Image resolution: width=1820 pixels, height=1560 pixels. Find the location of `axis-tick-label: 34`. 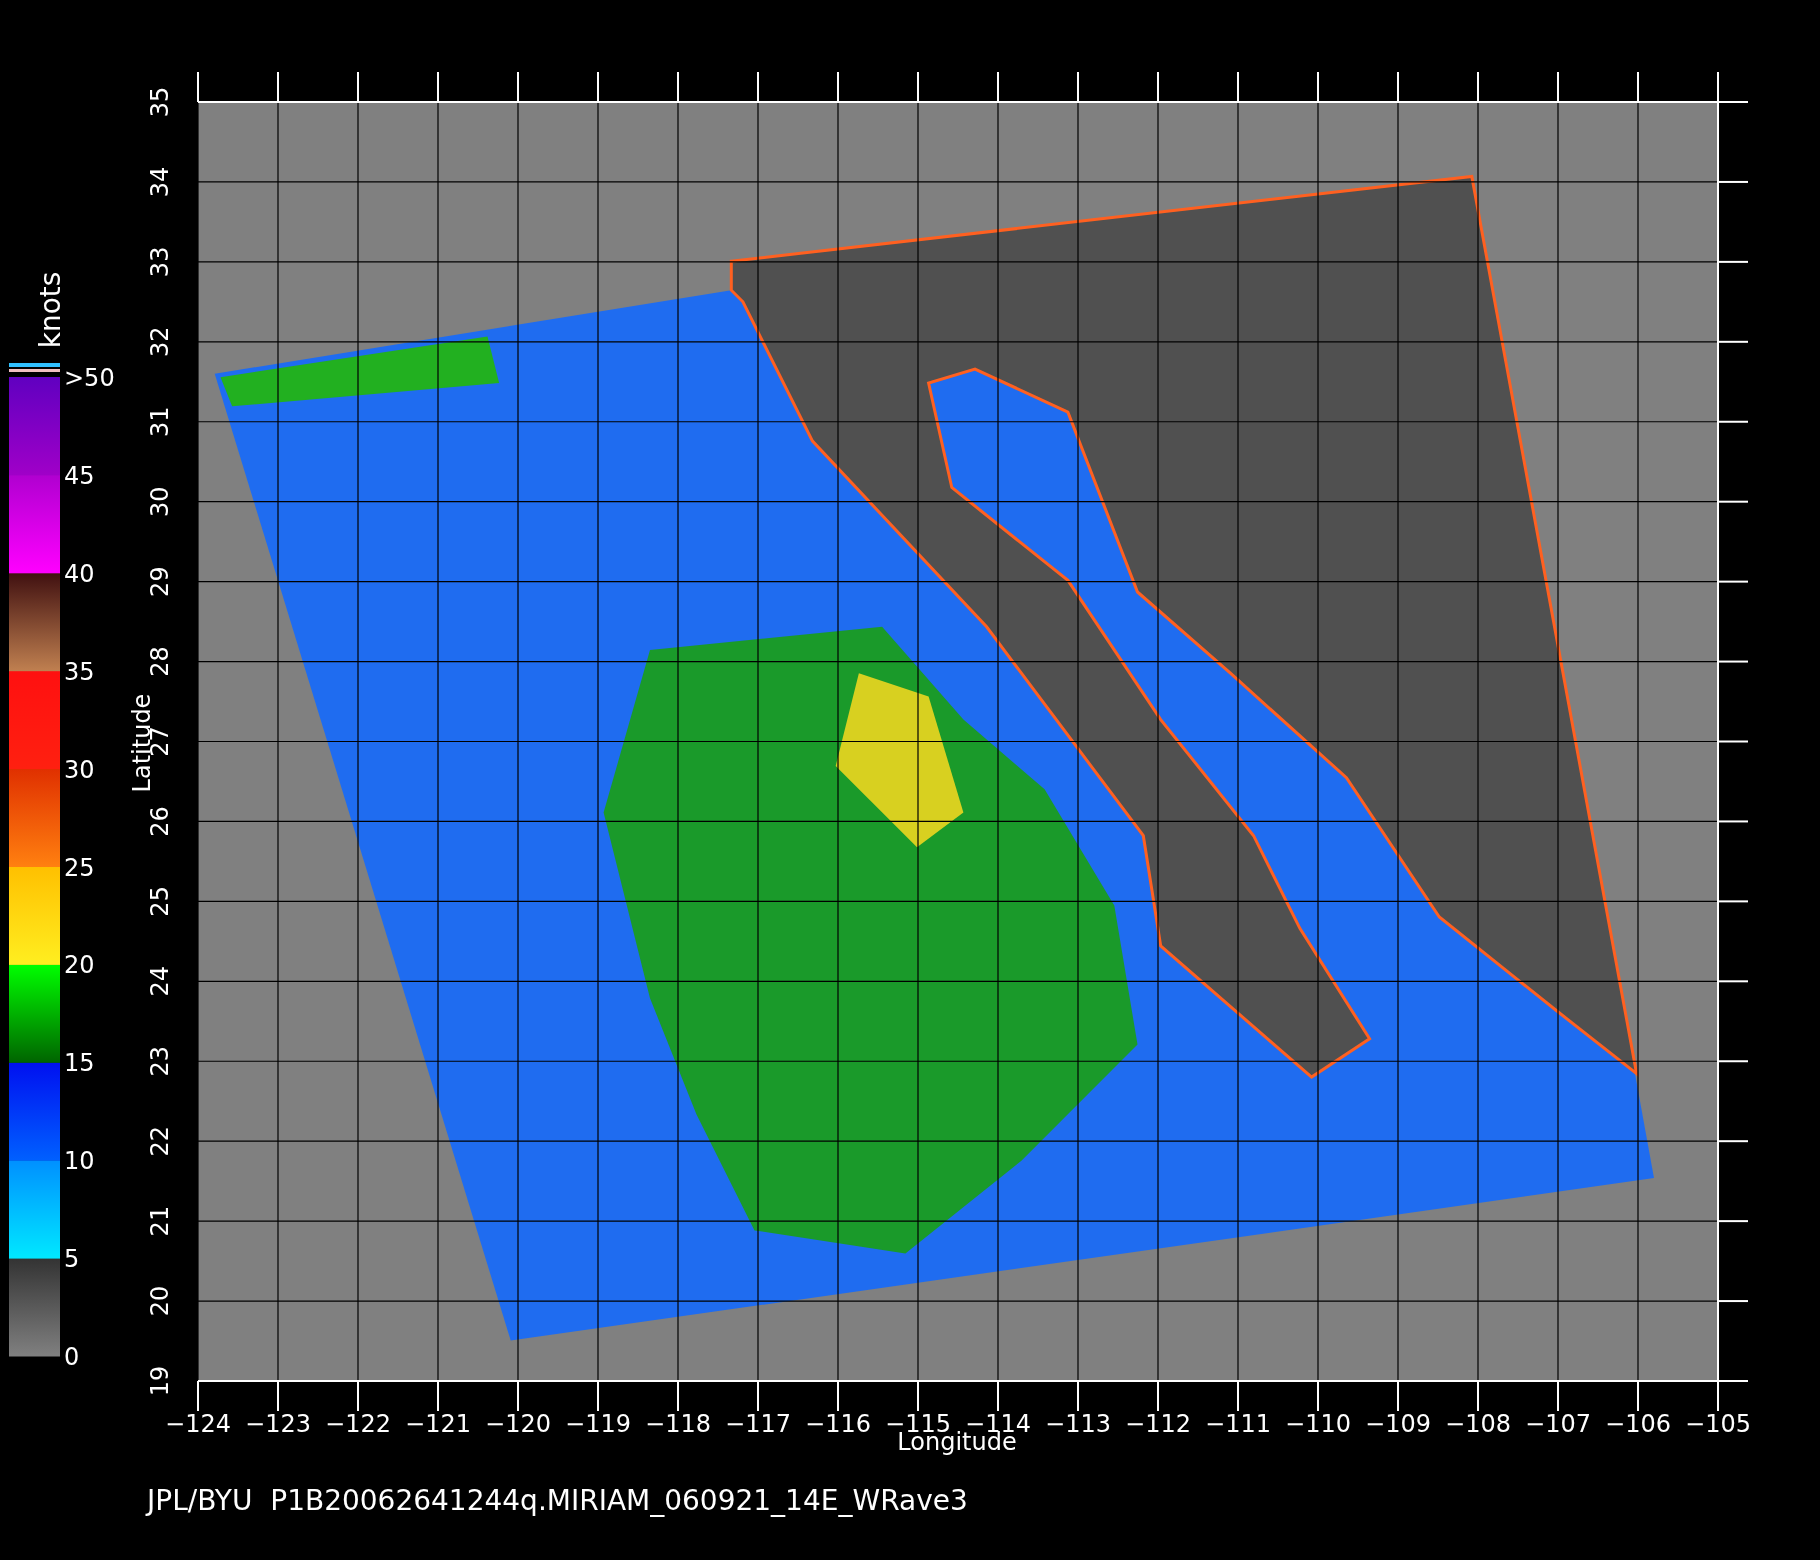

axis-tick-label: 34 is located at coordinates (160, 182).